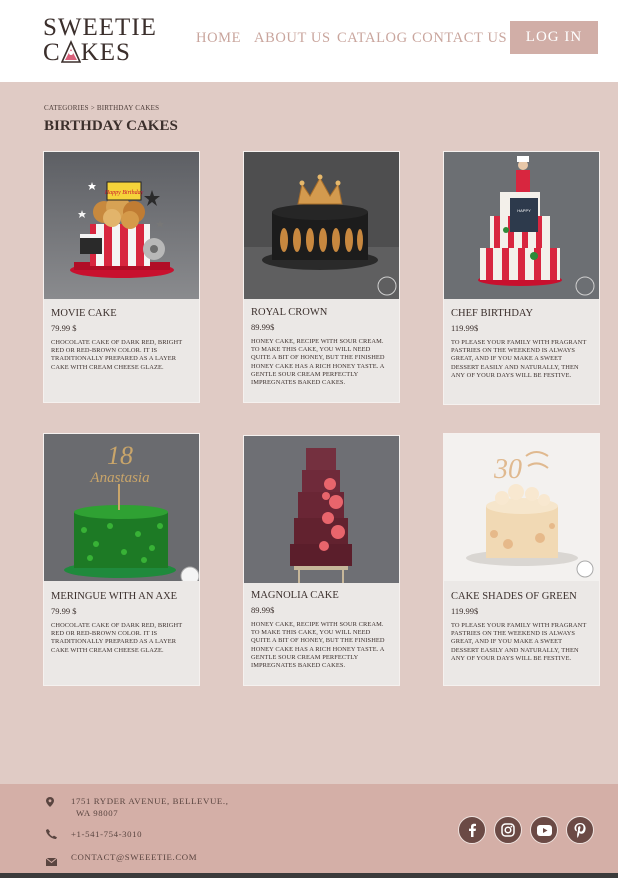 The height and width of the screenshot is (878, 618). Describe the element at coordinates (295, 595) in the screenshot. I see `product-name: MAGNOLIA CAKE` at that location.